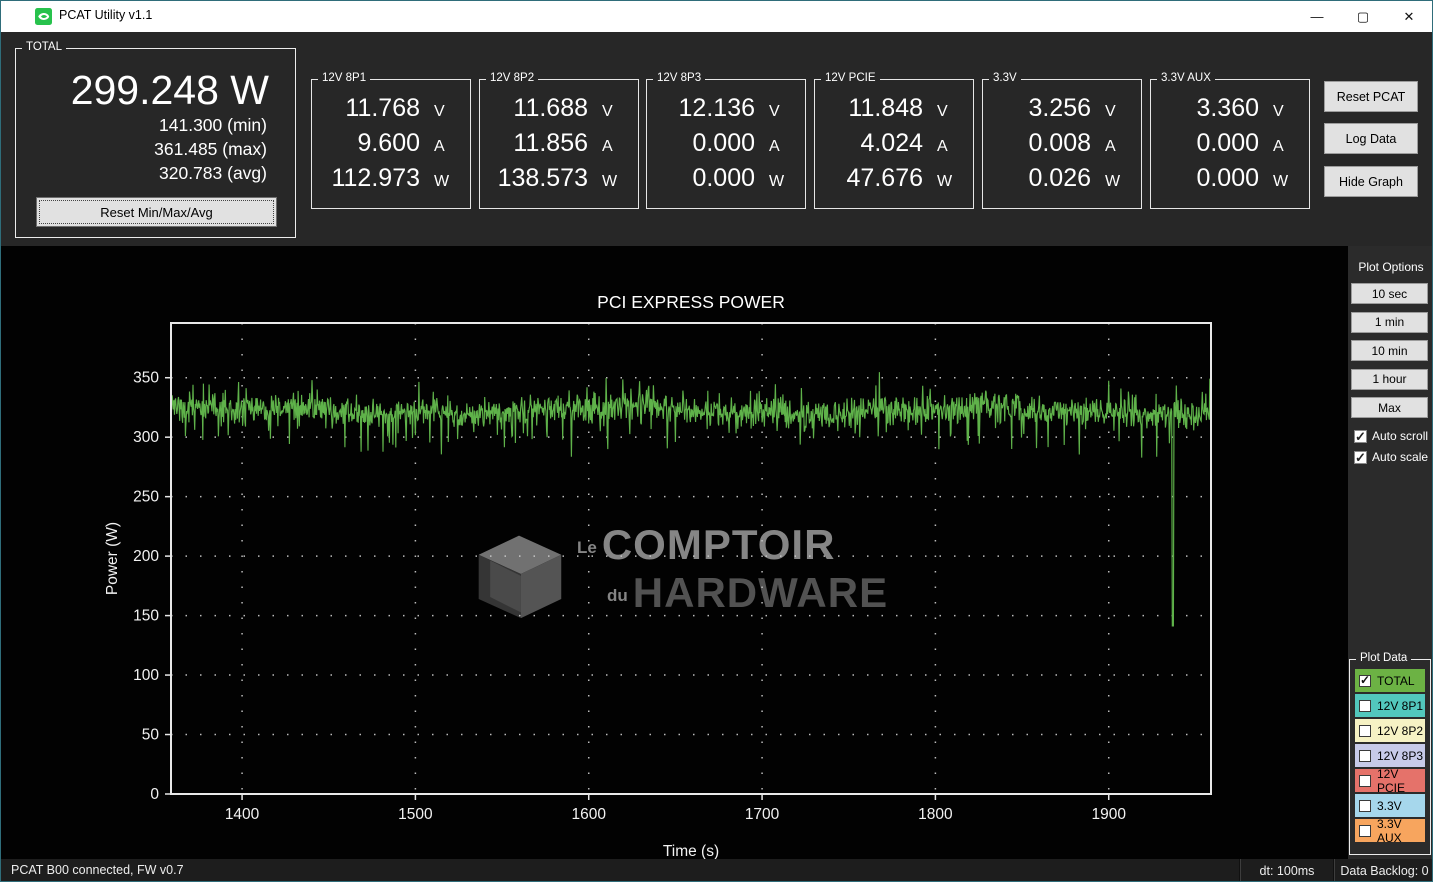 The width and height of the screenshot is (1433, 882). I want to click on reset-minmaxavg-button: Reset Min/Max/Avg, so click(156, 212).